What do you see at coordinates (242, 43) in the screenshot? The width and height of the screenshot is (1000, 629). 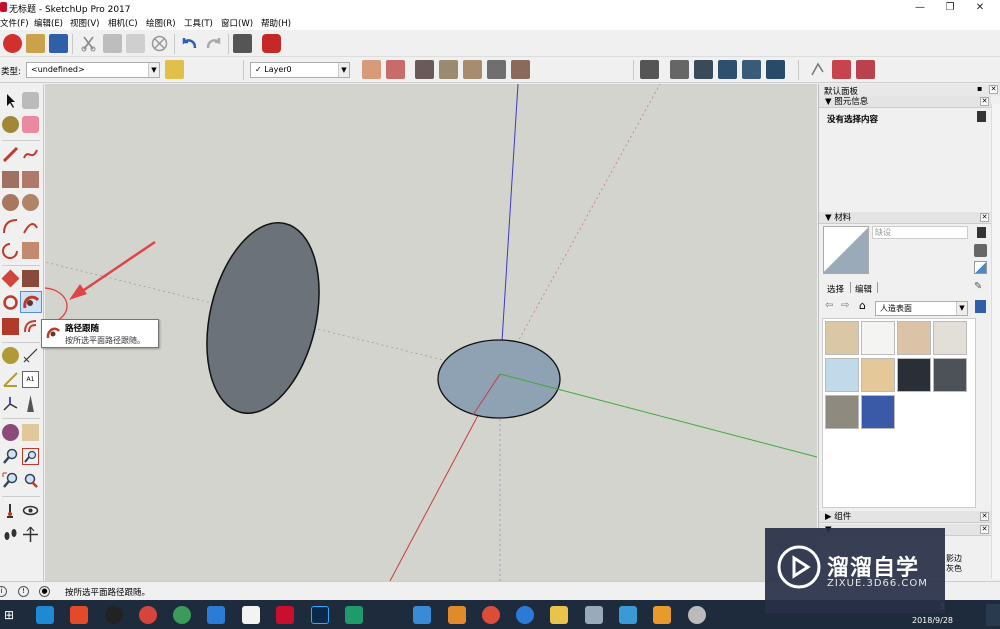 I see `print-icon` at bounding box center [242, 43].